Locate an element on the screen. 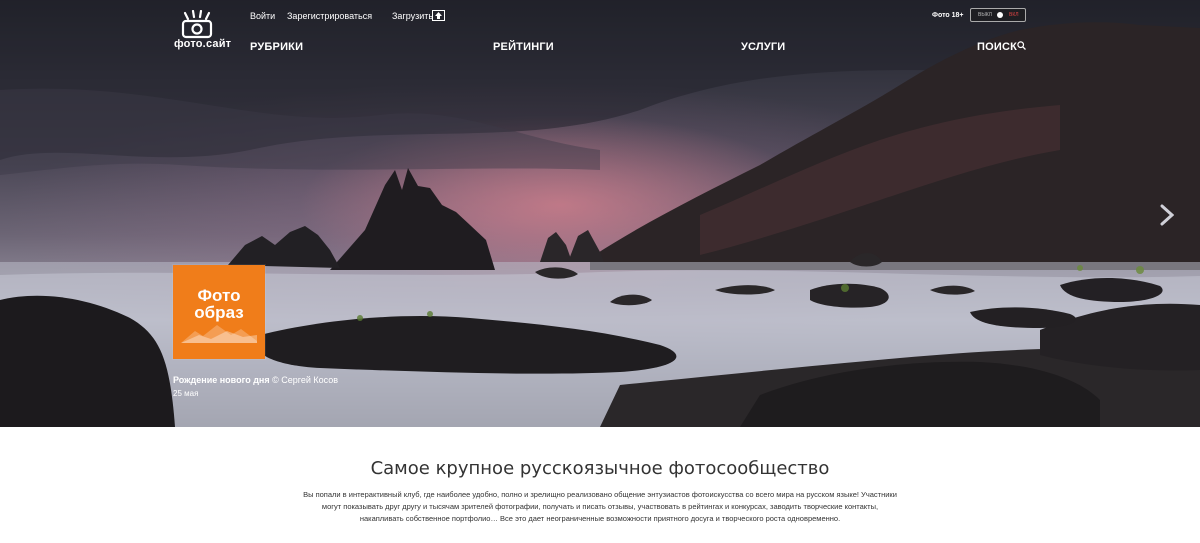  photo-of-day-badge: Фото образ is located at coordinates (219, 312).